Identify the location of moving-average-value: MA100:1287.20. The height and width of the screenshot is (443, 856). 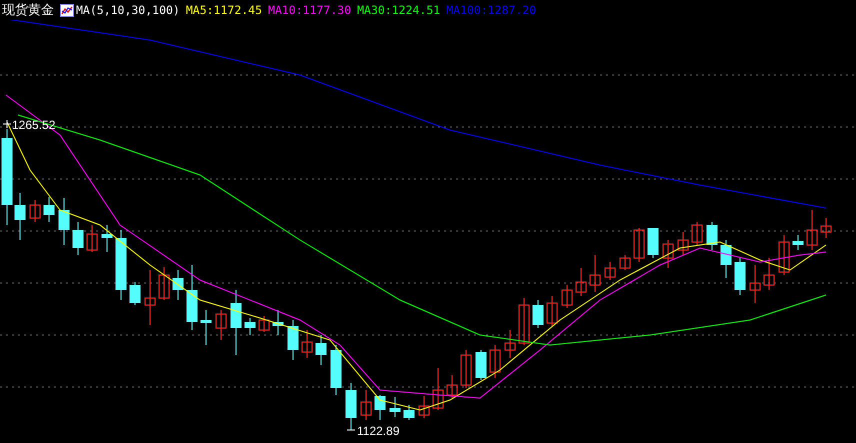
(491, 10).